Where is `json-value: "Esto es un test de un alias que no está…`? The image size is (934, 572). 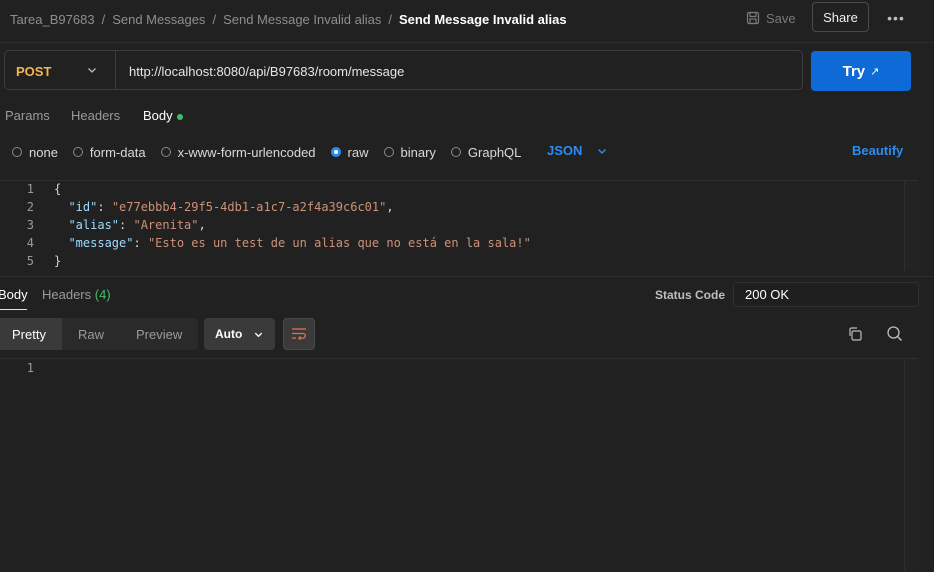
json-value: "Esto es un test de un alias que no está… is located at coordinates (339, 243).